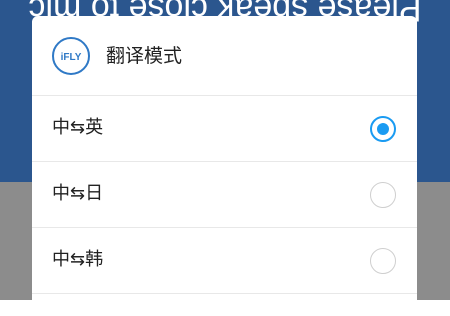  Describe the element at coordinates (144, 56) in the screenshot. I see `dialog-title: 翻译模式` at that location.